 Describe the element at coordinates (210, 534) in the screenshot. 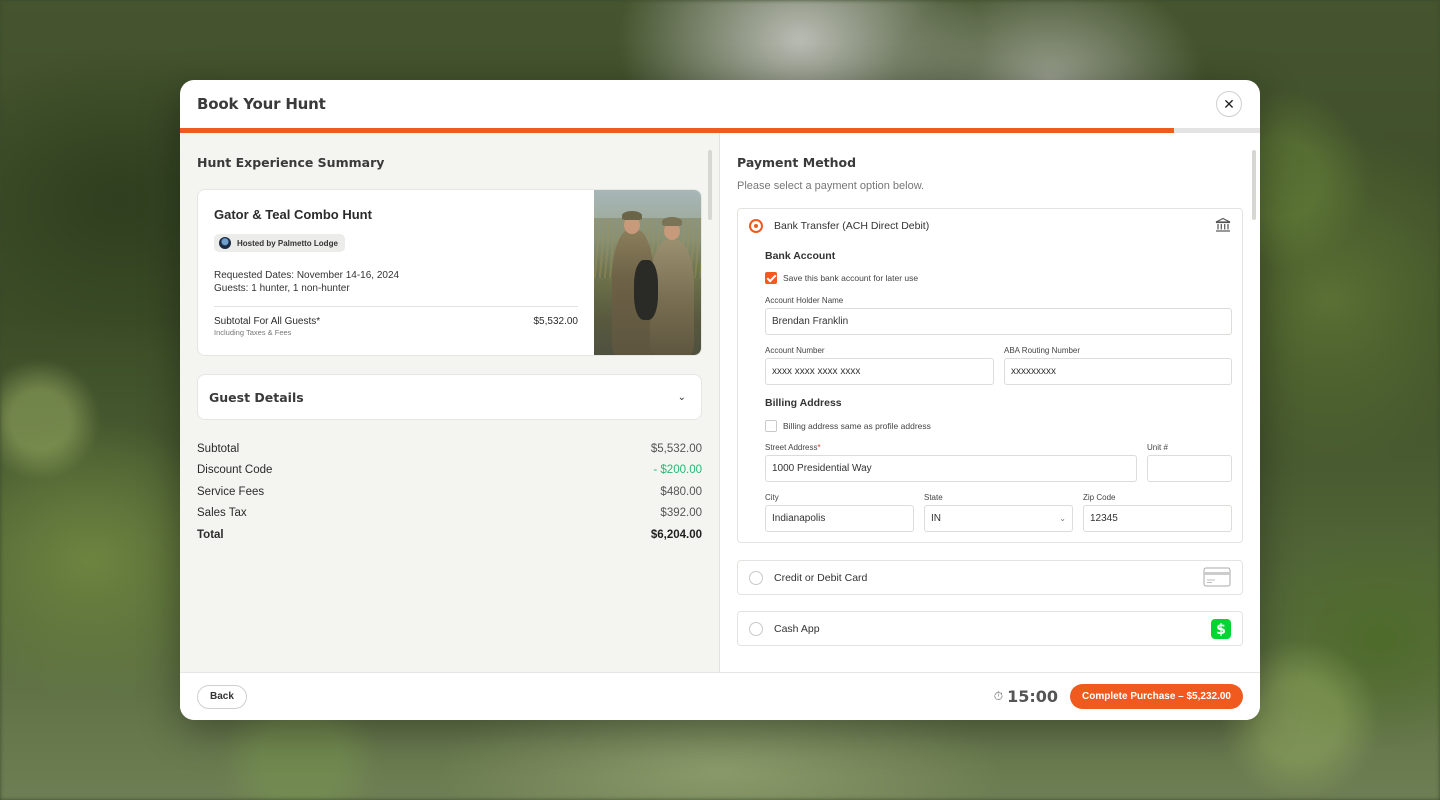

I see `line-label: Total` at that location.